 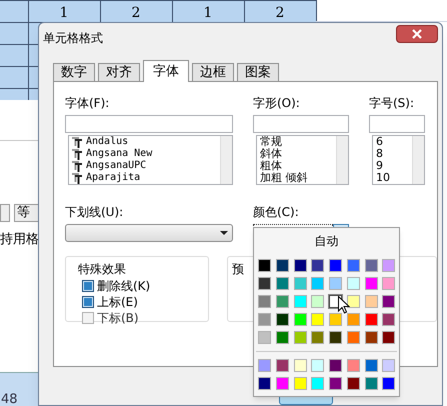 What do you see at coordinates (326, 241) in the screenshot?
I see `automatic-option: 自动` at bounding box center [326, 241].